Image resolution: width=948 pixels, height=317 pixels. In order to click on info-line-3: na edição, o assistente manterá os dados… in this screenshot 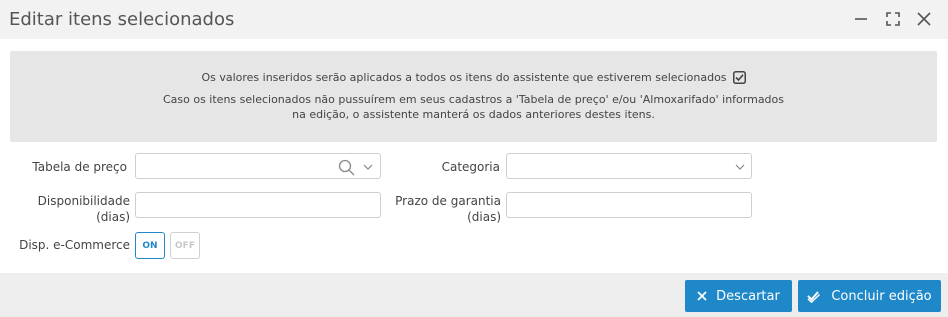, I will do `click(473, 114)`.